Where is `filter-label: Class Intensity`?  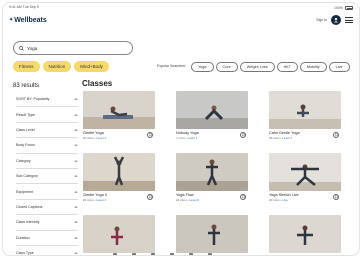
filter-label: Class Intensity is located at coordinates (28, 222).